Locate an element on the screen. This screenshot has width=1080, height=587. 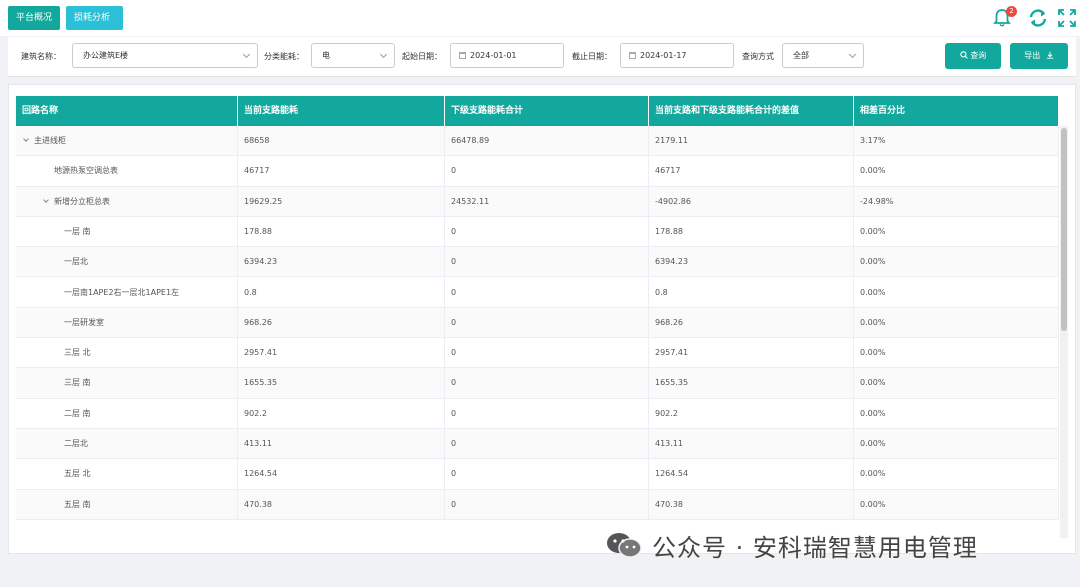
table-row: 一层南1APE2右一层北1APE1左 0.8 0 0.8 0.00% is located at coordinates (537, 292).